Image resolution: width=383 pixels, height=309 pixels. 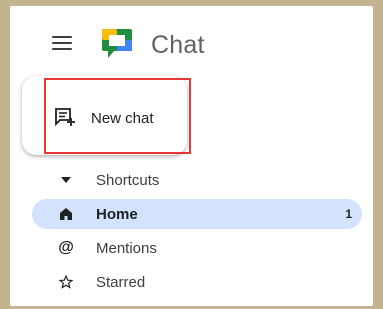 I want to click on home-icon, so click(x=66, y=214).